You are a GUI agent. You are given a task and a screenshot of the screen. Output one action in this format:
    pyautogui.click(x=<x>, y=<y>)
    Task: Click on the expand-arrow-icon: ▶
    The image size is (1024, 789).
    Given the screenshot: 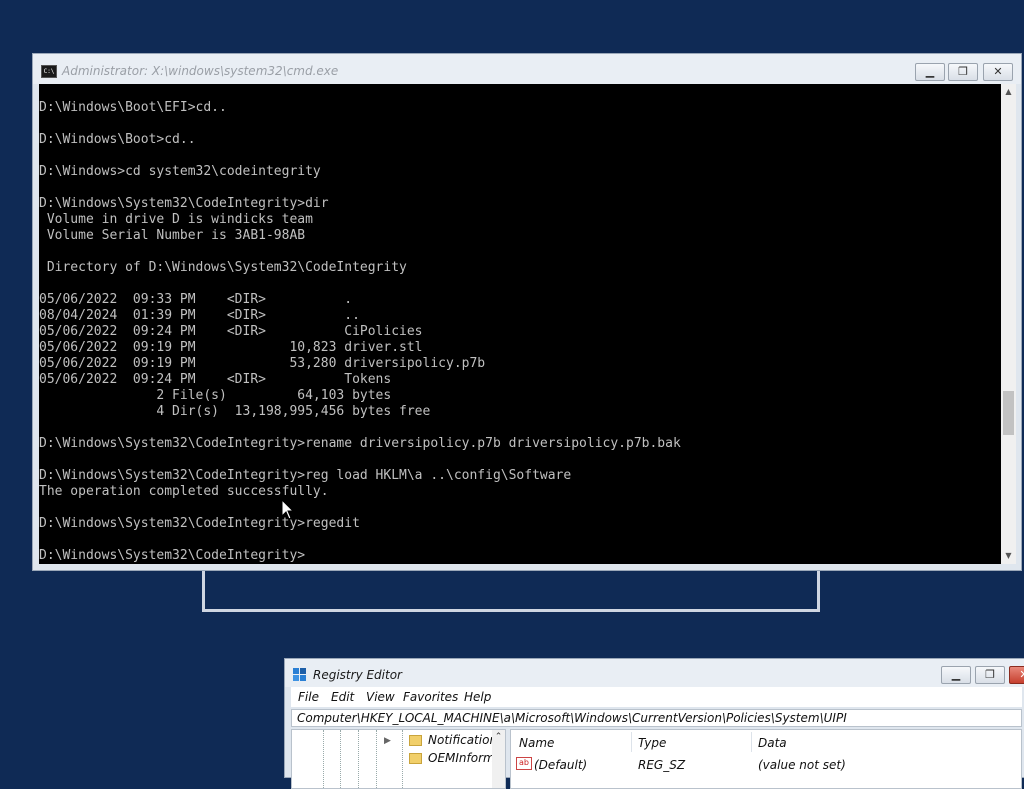 What is the action you would take?
    pyautogui.click(x=387, y=741)
    